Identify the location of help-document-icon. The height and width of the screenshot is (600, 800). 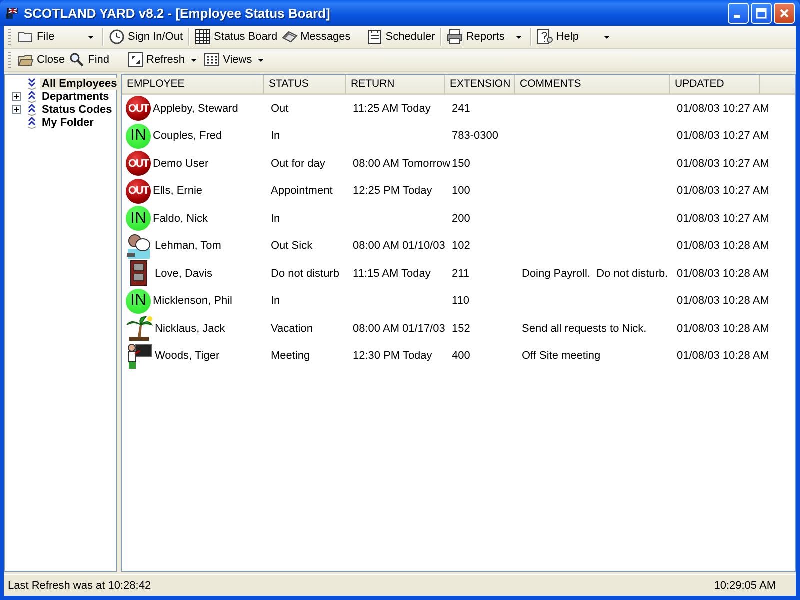
(545, 37).